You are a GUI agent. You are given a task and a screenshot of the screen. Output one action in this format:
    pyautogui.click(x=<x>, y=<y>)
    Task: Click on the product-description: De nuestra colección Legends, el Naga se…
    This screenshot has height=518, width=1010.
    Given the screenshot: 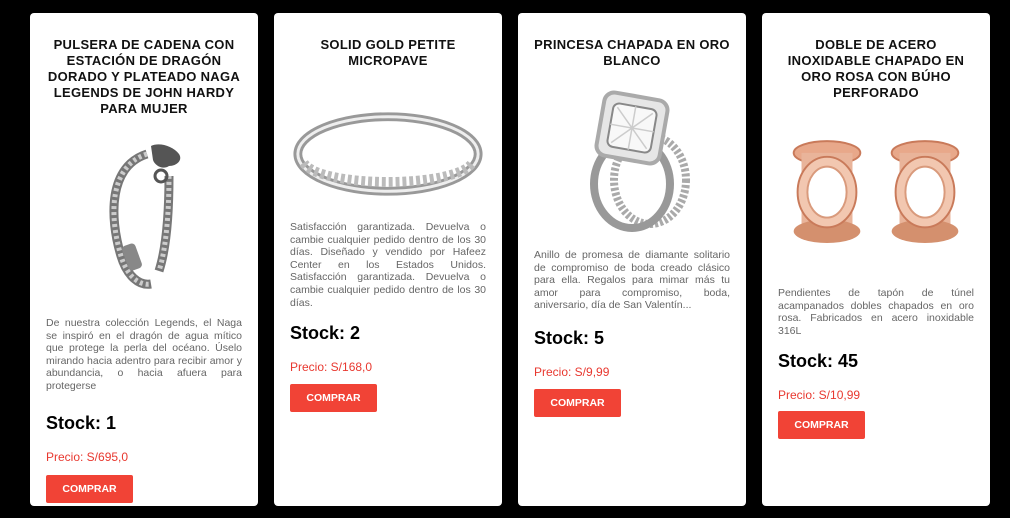 What is the action you would take?
    pyautogui.click(x=144, y=354)
    